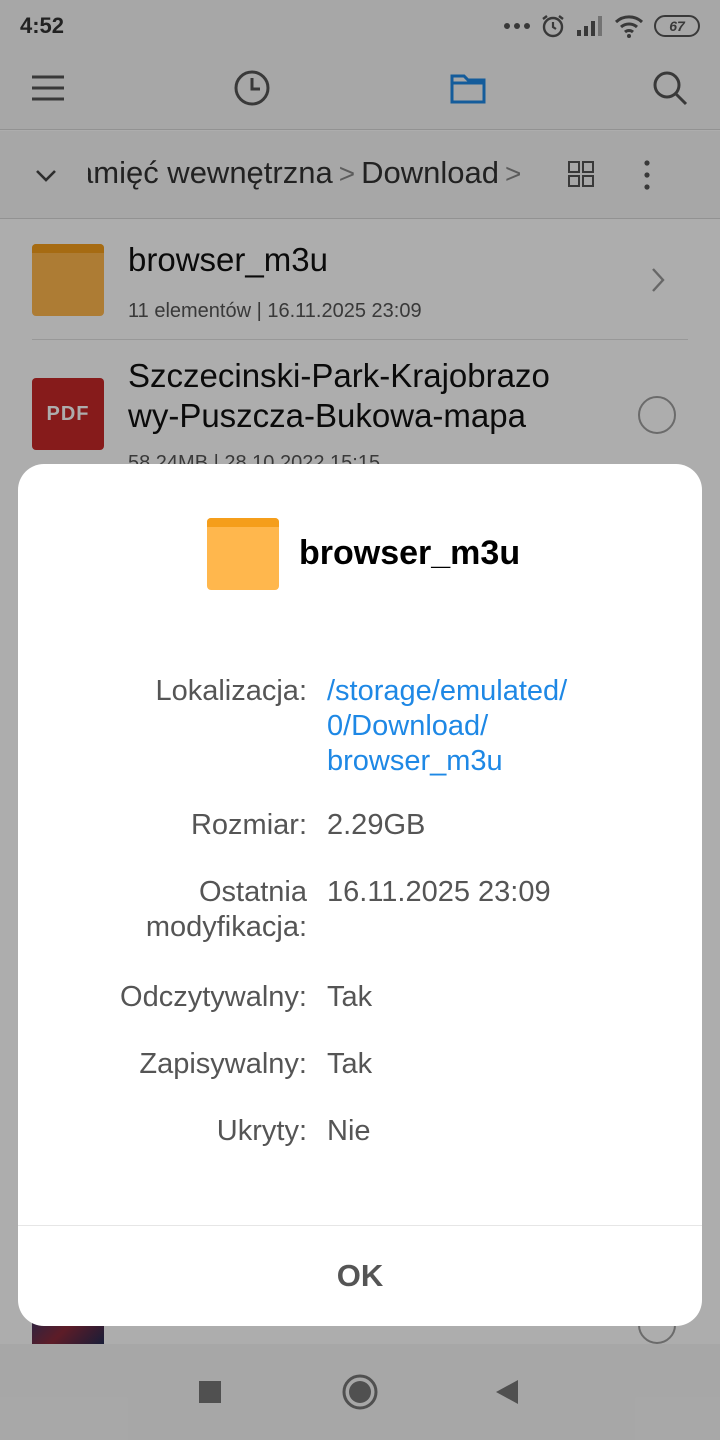  What do you see at coordinates (360, 912) in the screenshot?
I see `property-modified: Ostatnia modyfikacja: 16.11.2025 23:09` at bounding box center [360, 912].